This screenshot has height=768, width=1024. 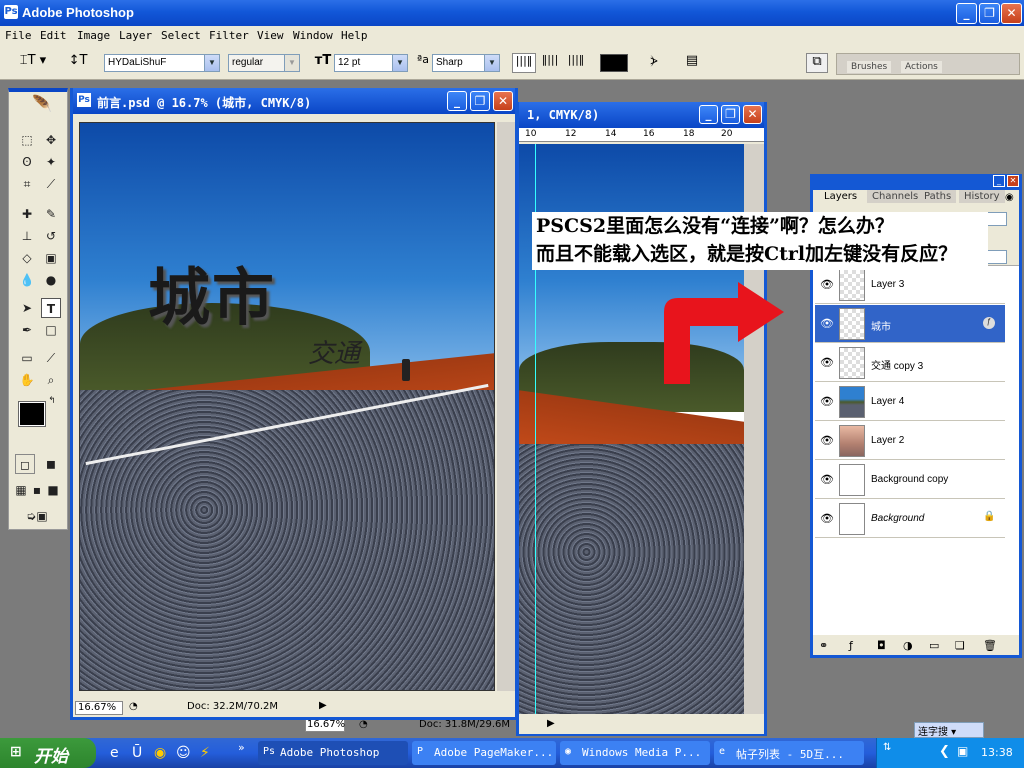 What do you see at coordinates (27, 214) in the screenshot?
I see `healing-brush-tool-icon: ✚` at bounding box center [27, 214].